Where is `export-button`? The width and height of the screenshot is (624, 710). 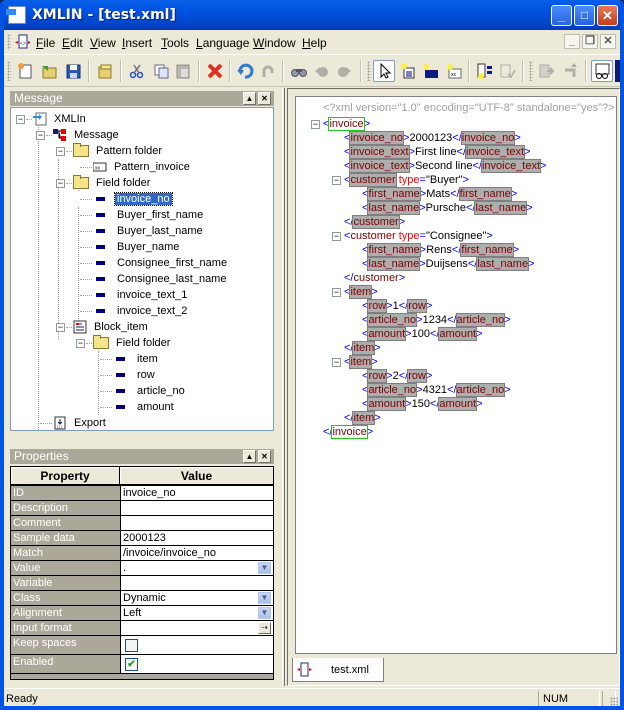
export-button is located at coordinates (617, 71).